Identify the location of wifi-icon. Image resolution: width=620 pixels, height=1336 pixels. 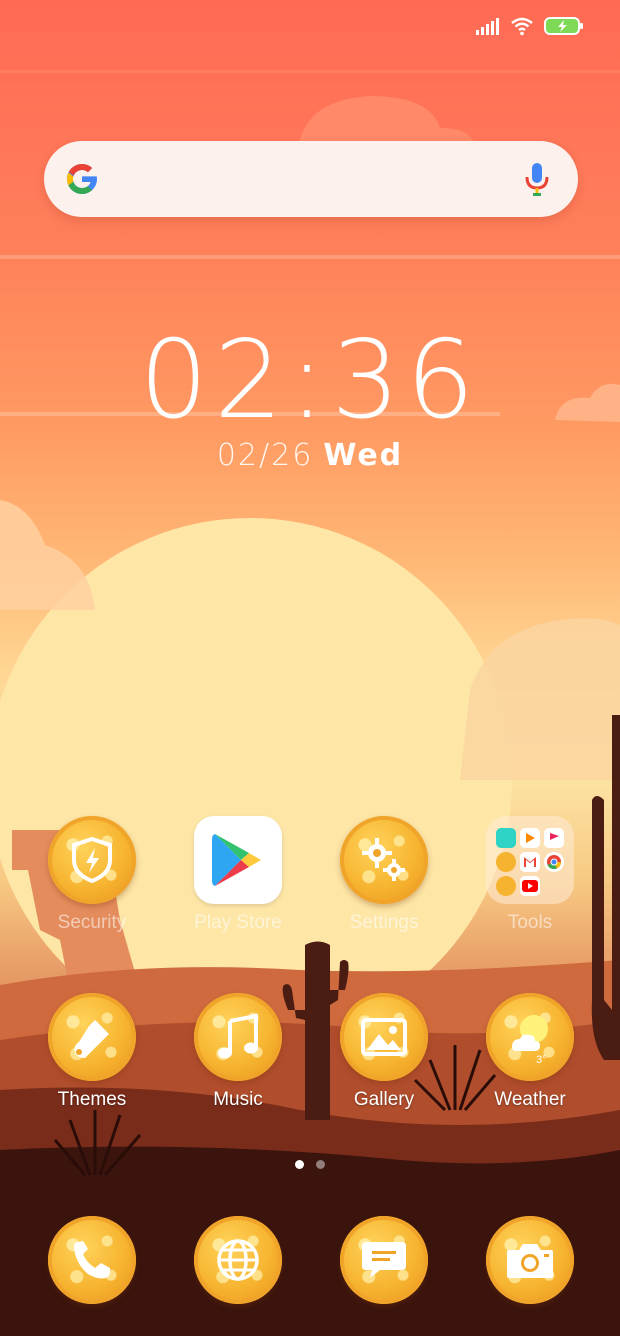
(522, 26).